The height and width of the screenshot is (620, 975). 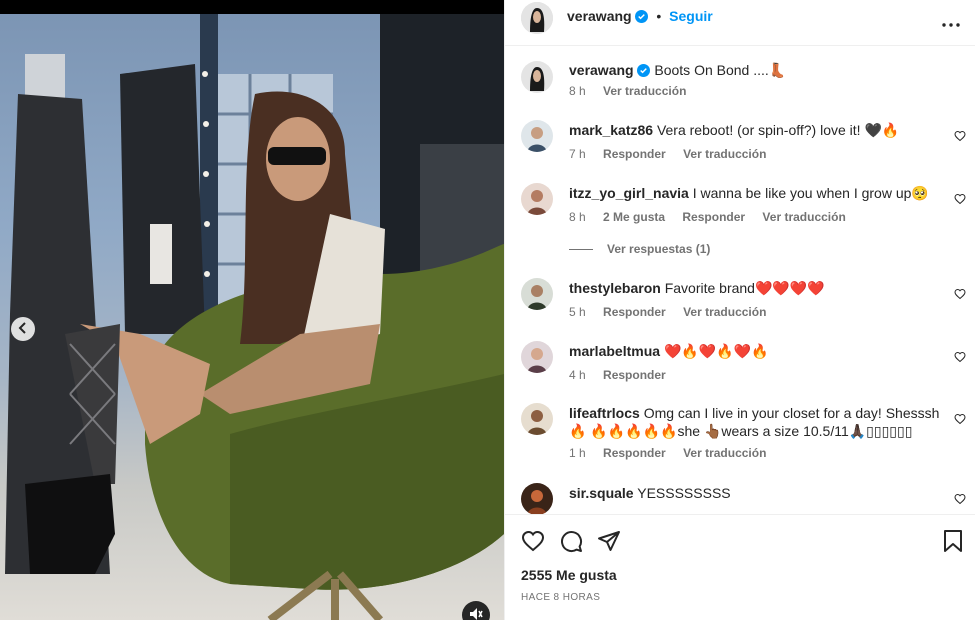 What do you see at coordinates (691, 16) in the screenshot?
I see `follow-button: Seguir` at bounding box center [691, 16].